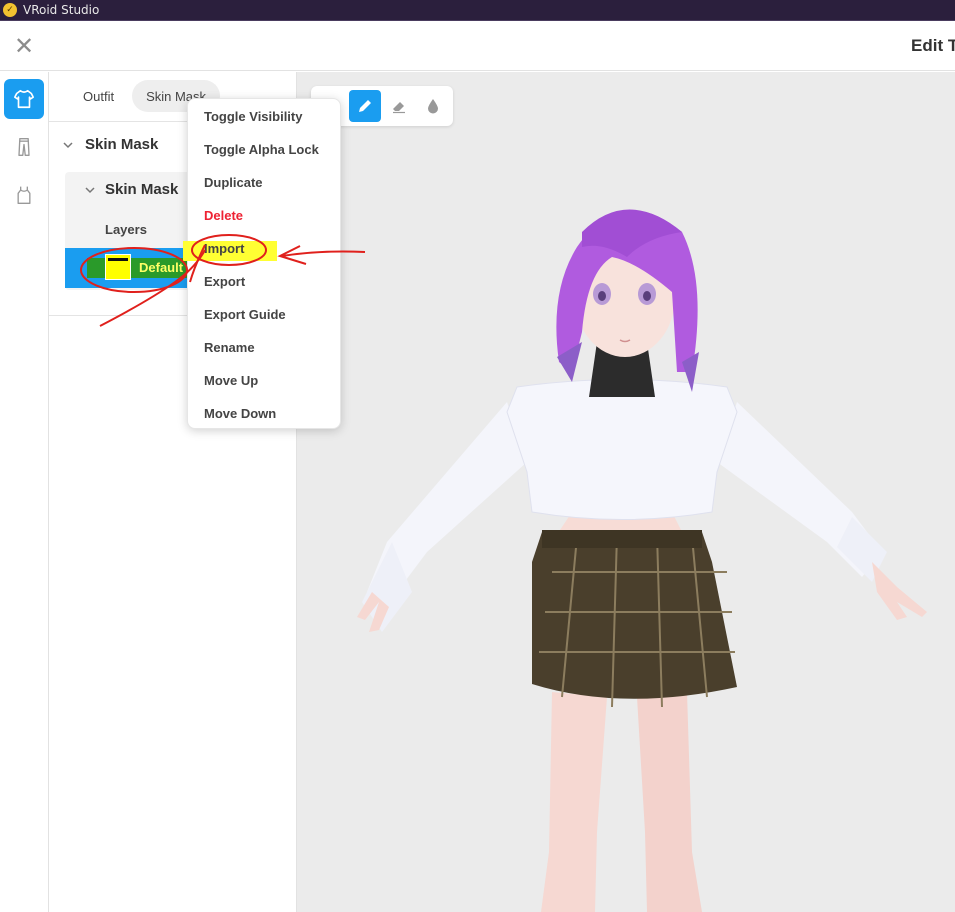  What do you see at coordinates (122, 144) in the screenshot?
I see `tree-root-label: Skin Mask` at bounding box center [122, 144].